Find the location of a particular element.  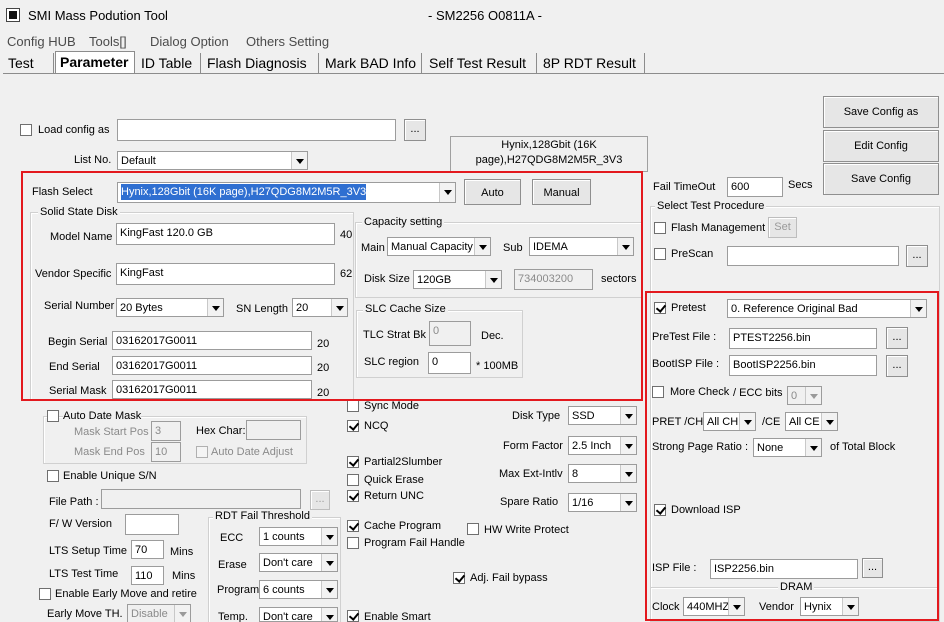

edit-config-button: Edit Config is located at coordinates (881, 146).